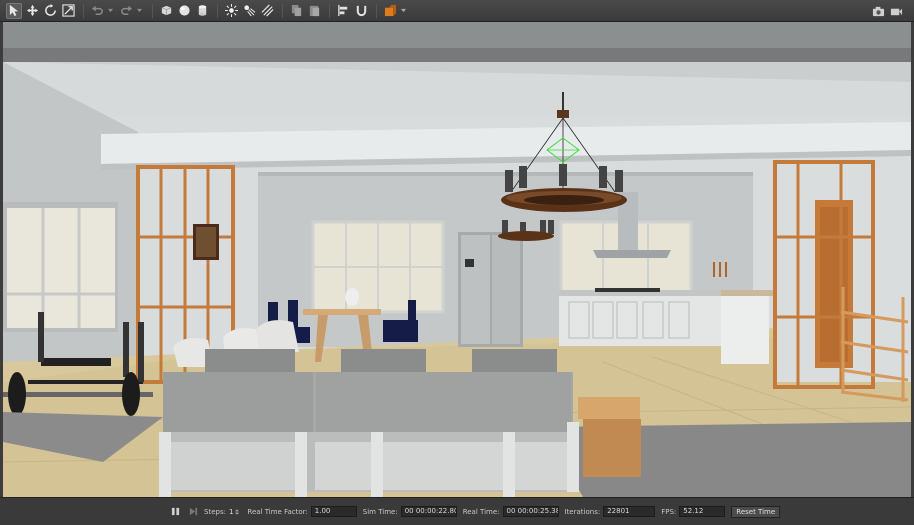 This screenshot has height=525, width=914. I want to click on steps-spin-icon, so click(237, 511).